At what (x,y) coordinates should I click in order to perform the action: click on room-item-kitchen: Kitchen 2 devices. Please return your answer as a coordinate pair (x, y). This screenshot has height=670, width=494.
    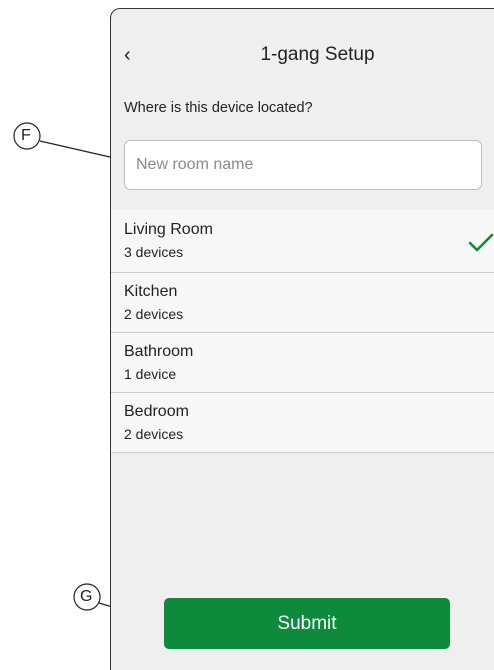
    Looking at the image, I should click on (302, 303).